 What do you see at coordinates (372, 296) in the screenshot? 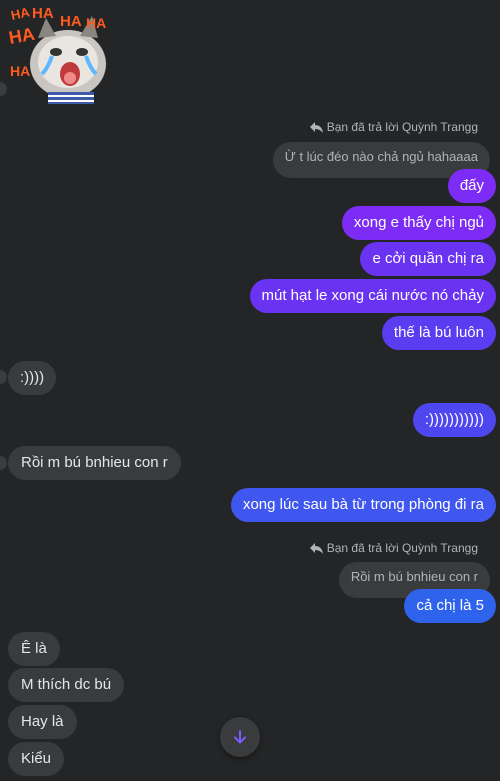
I see `outgoing-message: mút hạt le xong cái nước nó chảy` at bounding box center [372, 296].